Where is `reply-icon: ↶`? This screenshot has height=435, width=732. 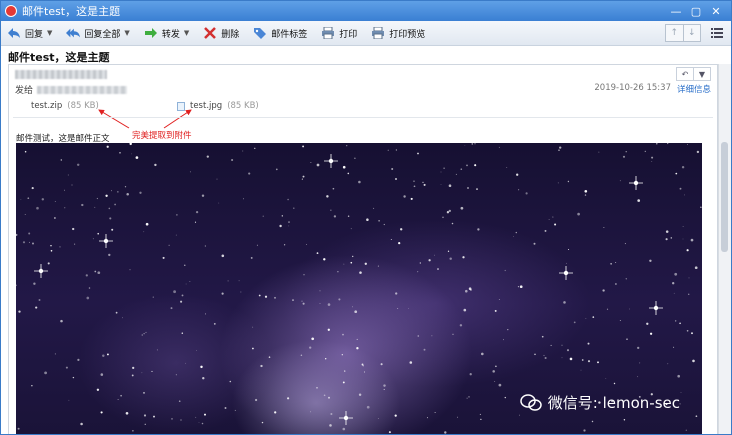
reply-icon: ↶ is located at coordinates (685, 74).